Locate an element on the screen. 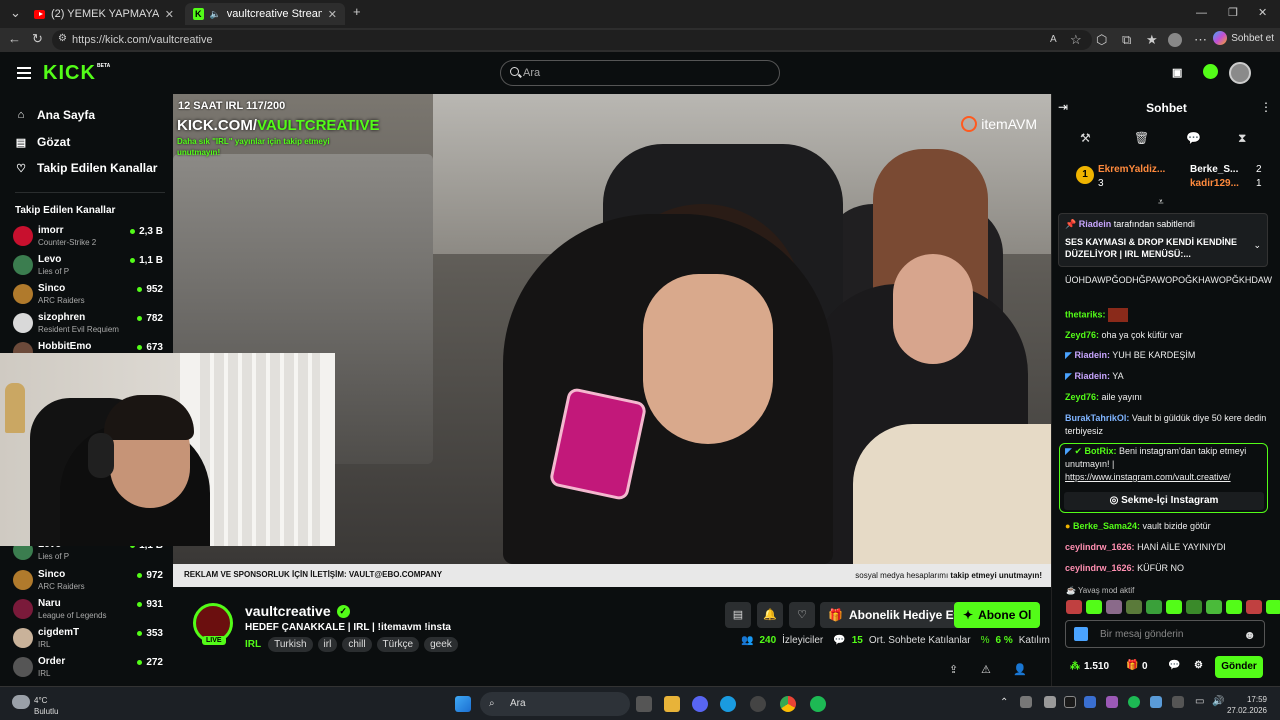 The image size is (1280, 720). points-icon: ⁂ is located at coordinates (1075, 666).